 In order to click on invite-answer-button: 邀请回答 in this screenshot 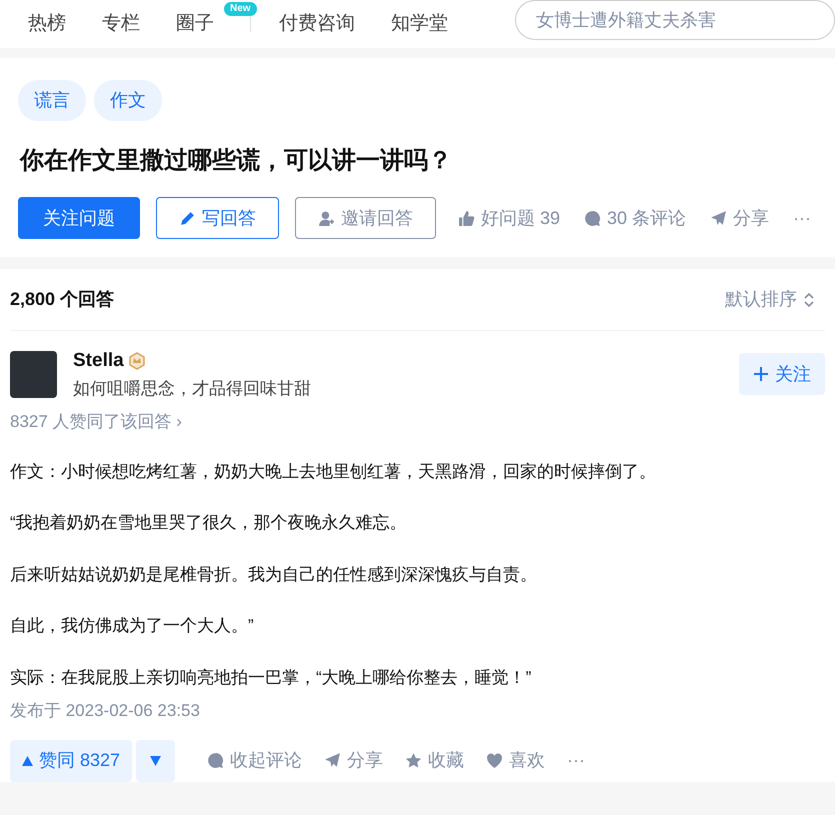, I will do `click(365, 218)`.